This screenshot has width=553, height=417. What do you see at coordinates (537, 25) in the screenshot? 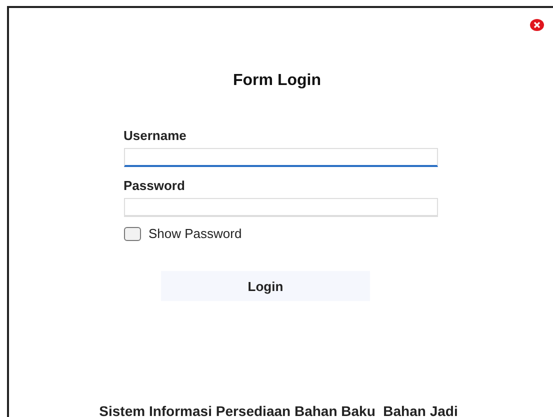
I see `close-icon` at bounding box center [537, 25].